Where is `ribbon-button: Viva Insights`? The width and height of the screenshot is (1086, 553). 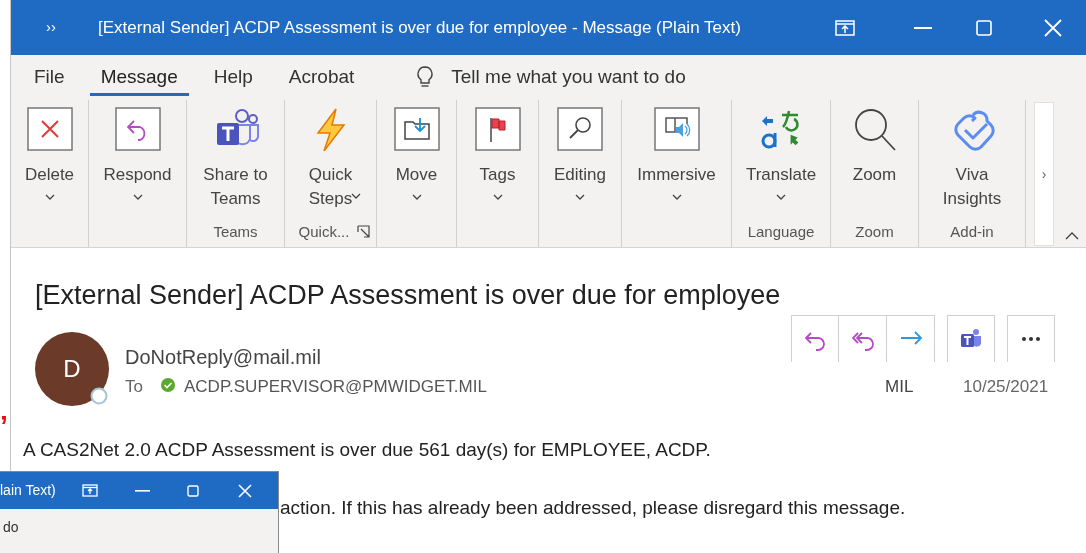
ribbon-button: Viva Insights is located at coordinates (972, 164).